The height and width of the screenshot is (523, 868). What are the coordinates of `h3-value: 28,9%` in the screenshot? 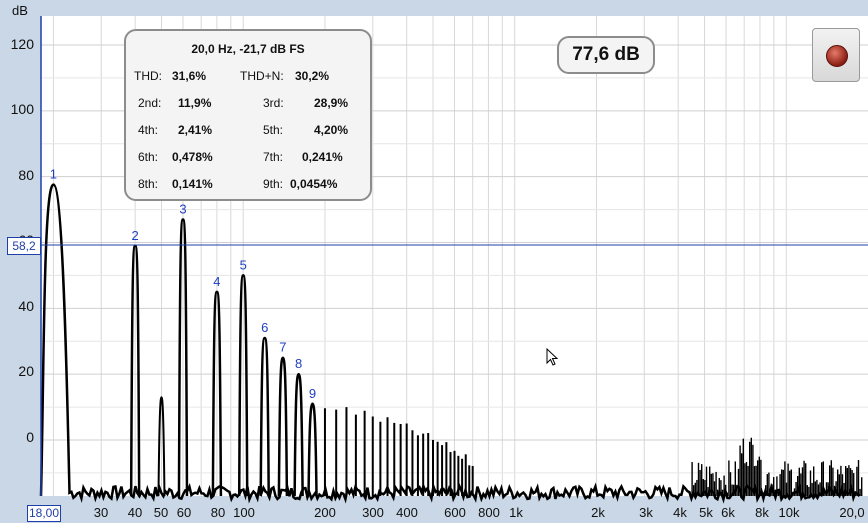 It's located at (331, 103).